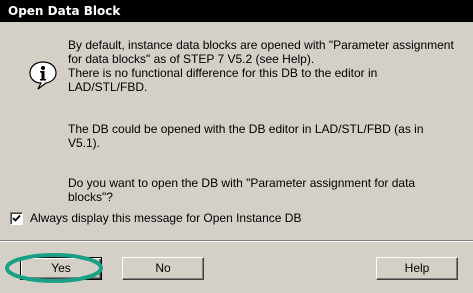 This screenshot has height=293, width=473. Describe the element at coordinates (84, 143) in the screenshot. I see `message-line: V5.1).` at that location.